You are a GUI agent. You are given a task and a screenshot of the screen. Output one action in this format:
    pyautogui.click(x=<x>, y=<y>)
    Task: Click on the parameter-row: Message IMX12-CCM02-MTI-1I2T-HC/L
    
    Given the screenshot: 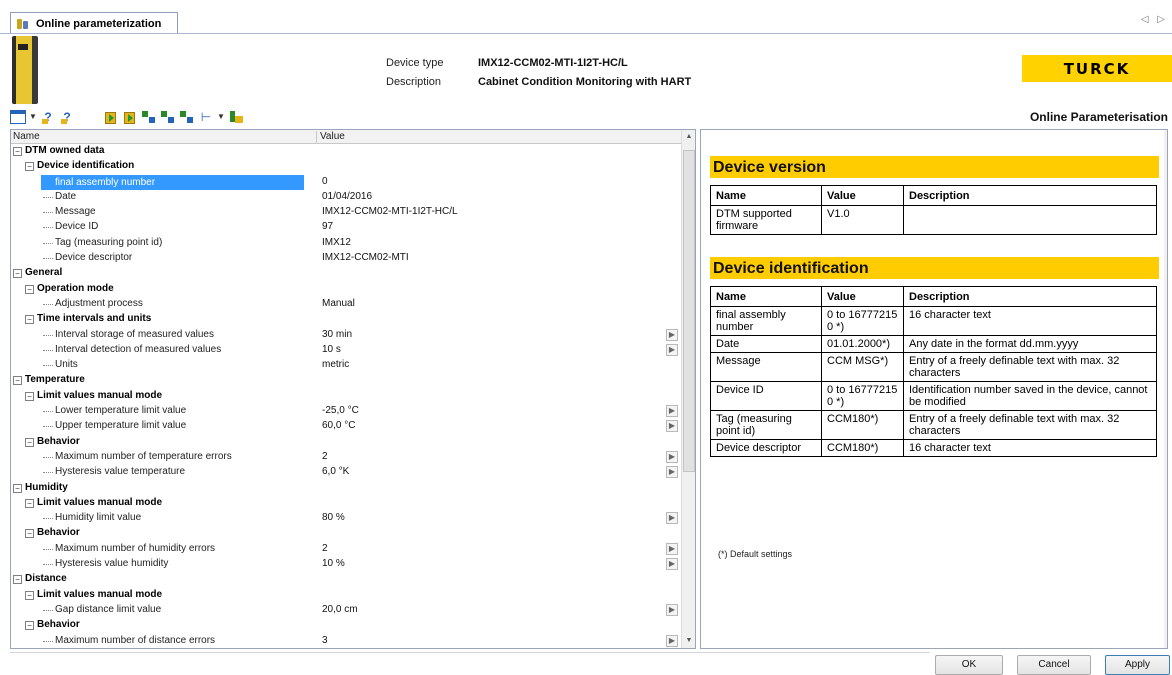 What is the action you would take?
    pyautogui.click(x=346, y=212)
    